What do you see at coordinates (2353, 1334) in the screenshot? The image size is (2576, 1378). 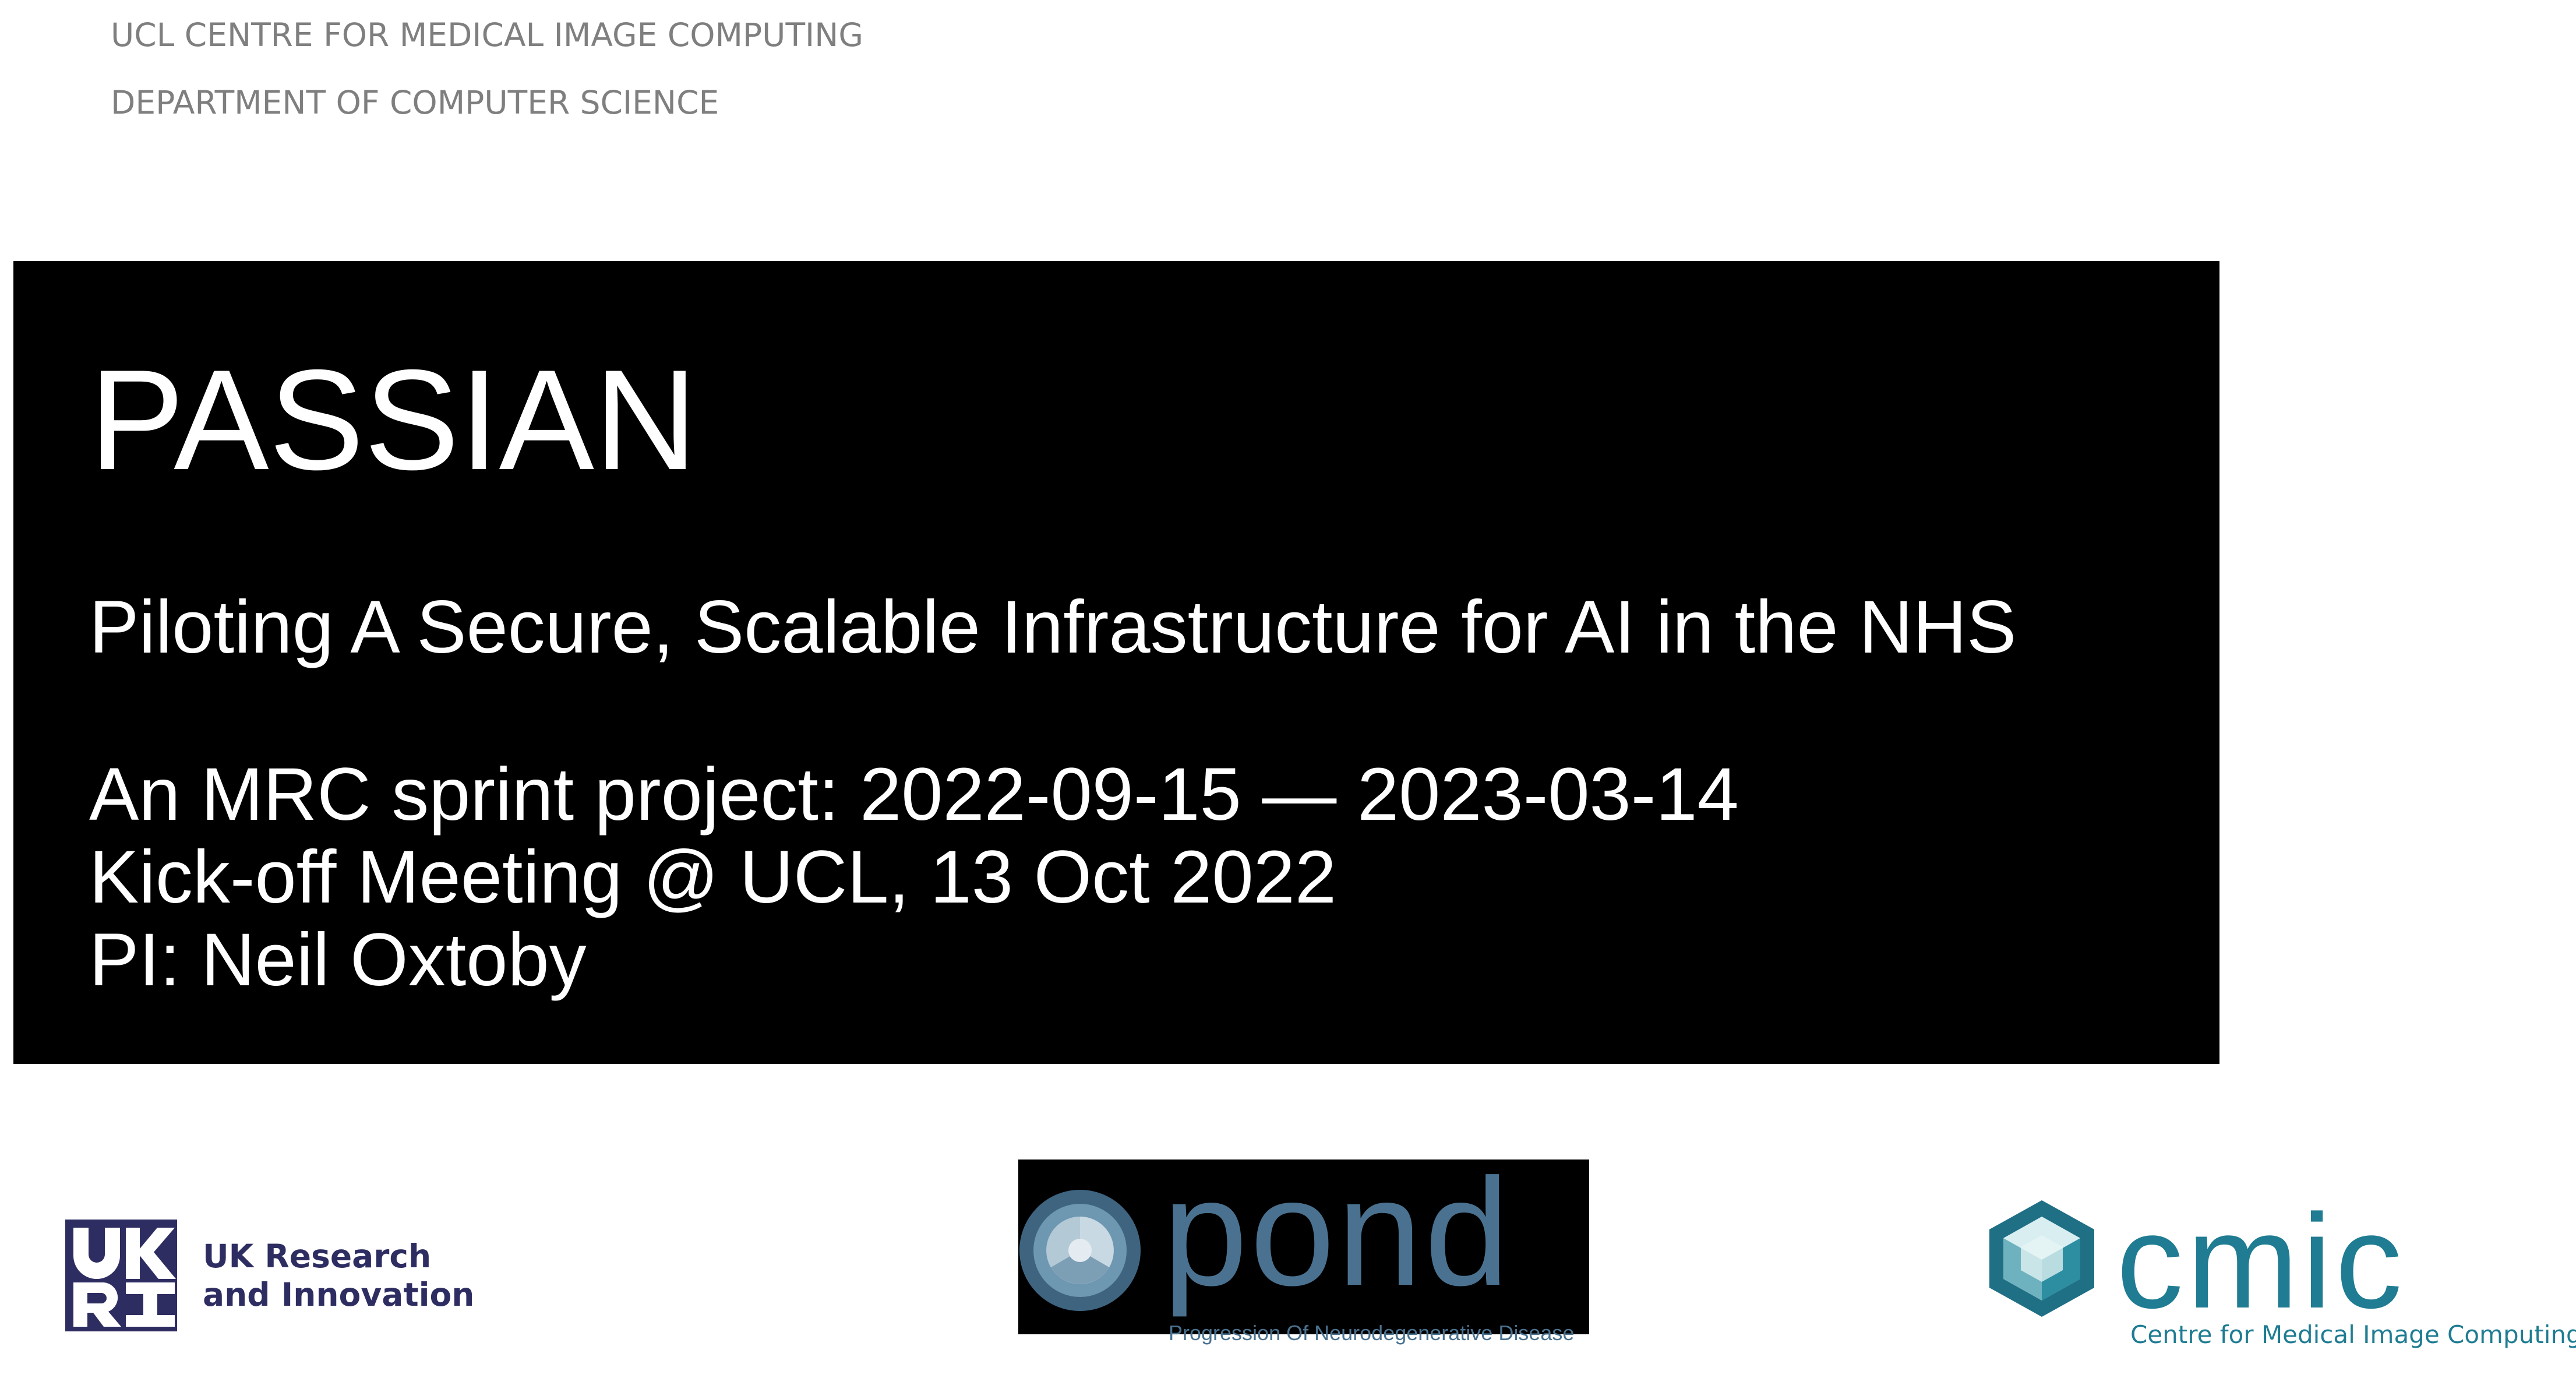 I see `cmic-caption: Centre for Medical Image Computing` at bounding box center [2353, 1334].